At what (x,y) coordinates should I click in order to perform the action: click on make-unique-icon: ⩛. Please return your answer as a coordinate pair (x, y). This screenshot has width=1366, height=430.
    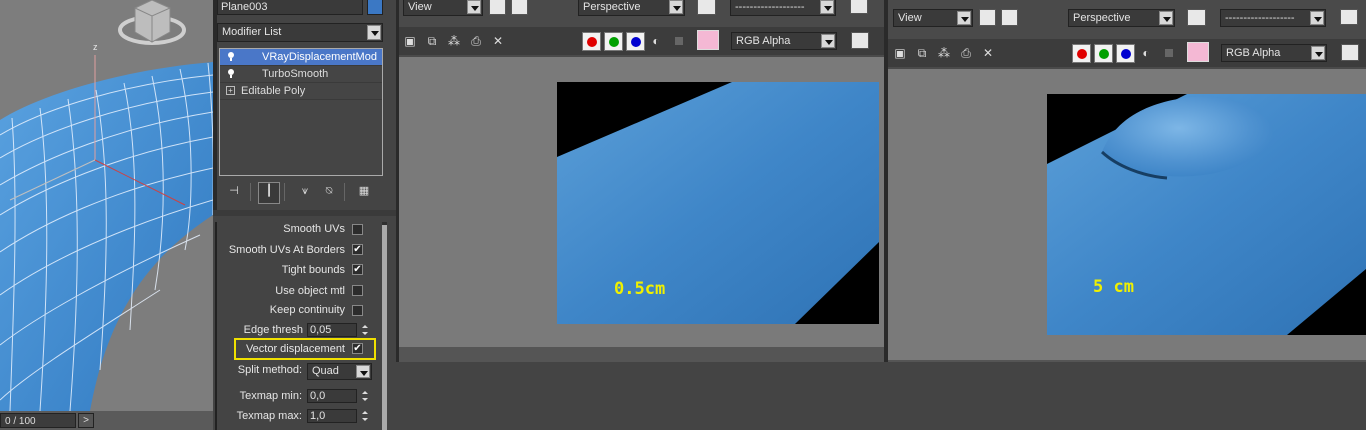
    Looking at the image, I should click on (305, 191).